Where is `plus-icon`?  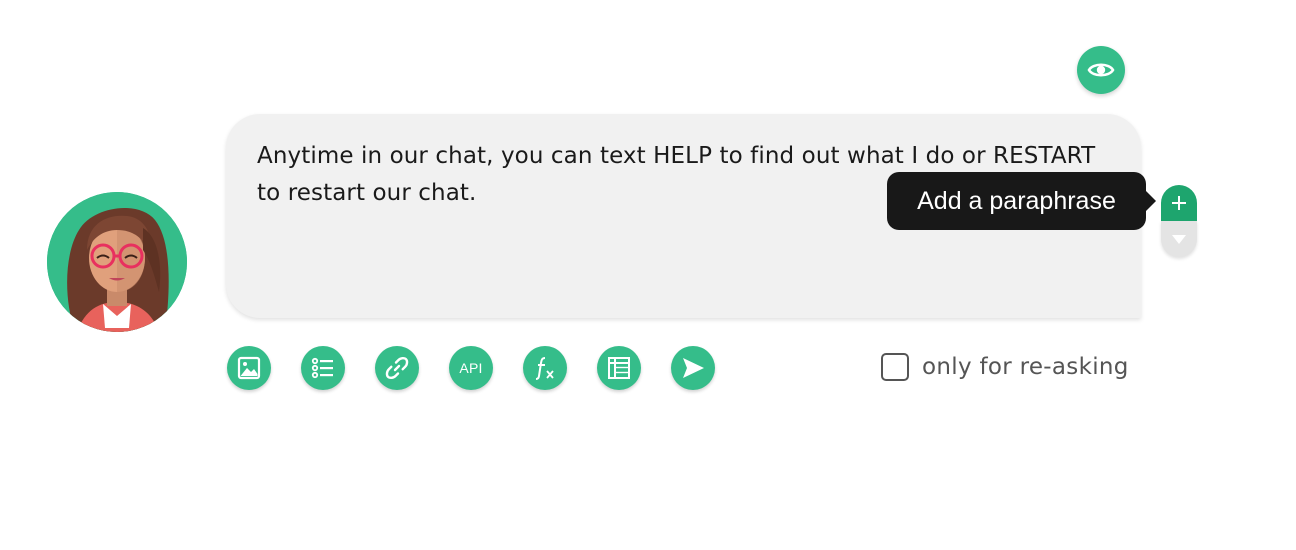 plus-icon is located at coordinates (1179, 203).